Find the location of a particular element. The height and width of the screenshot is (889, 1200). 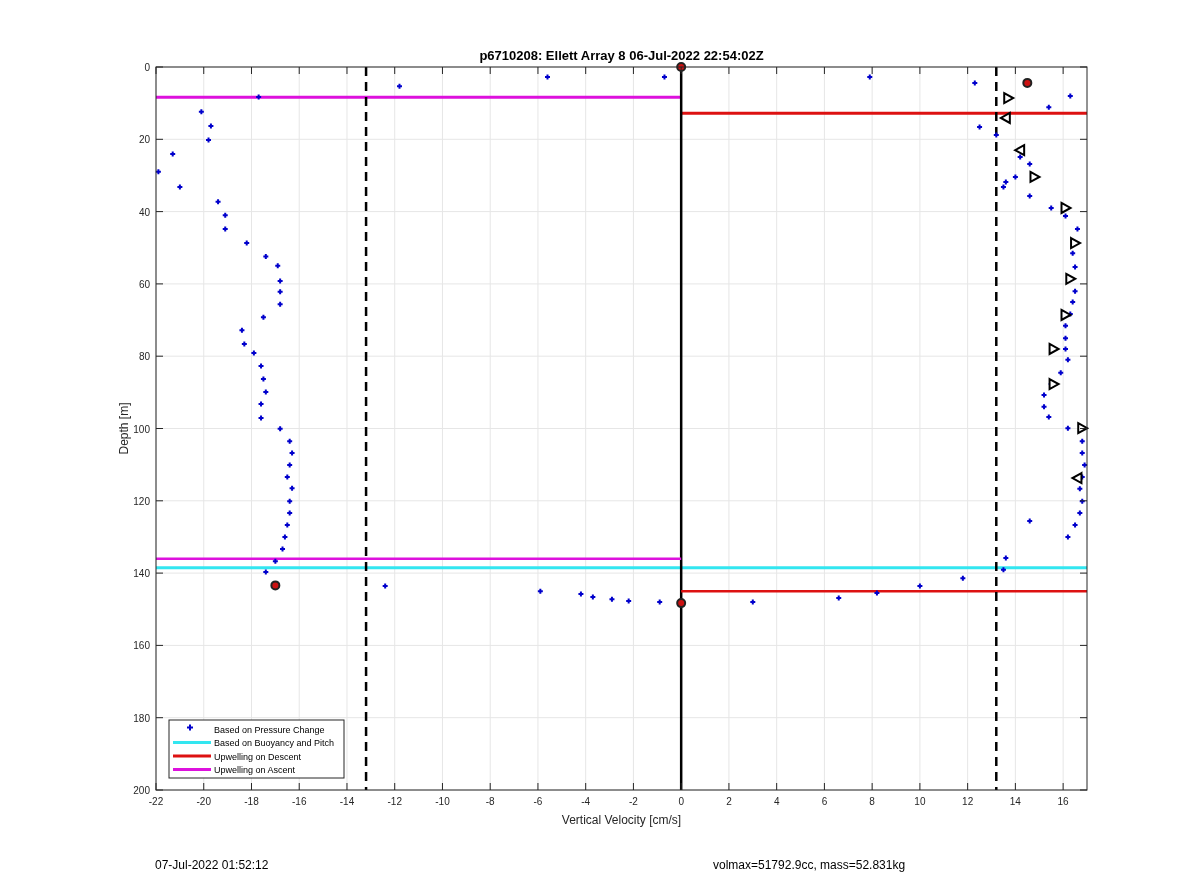

tick-label: -12 is located at coordinates (394, 801).